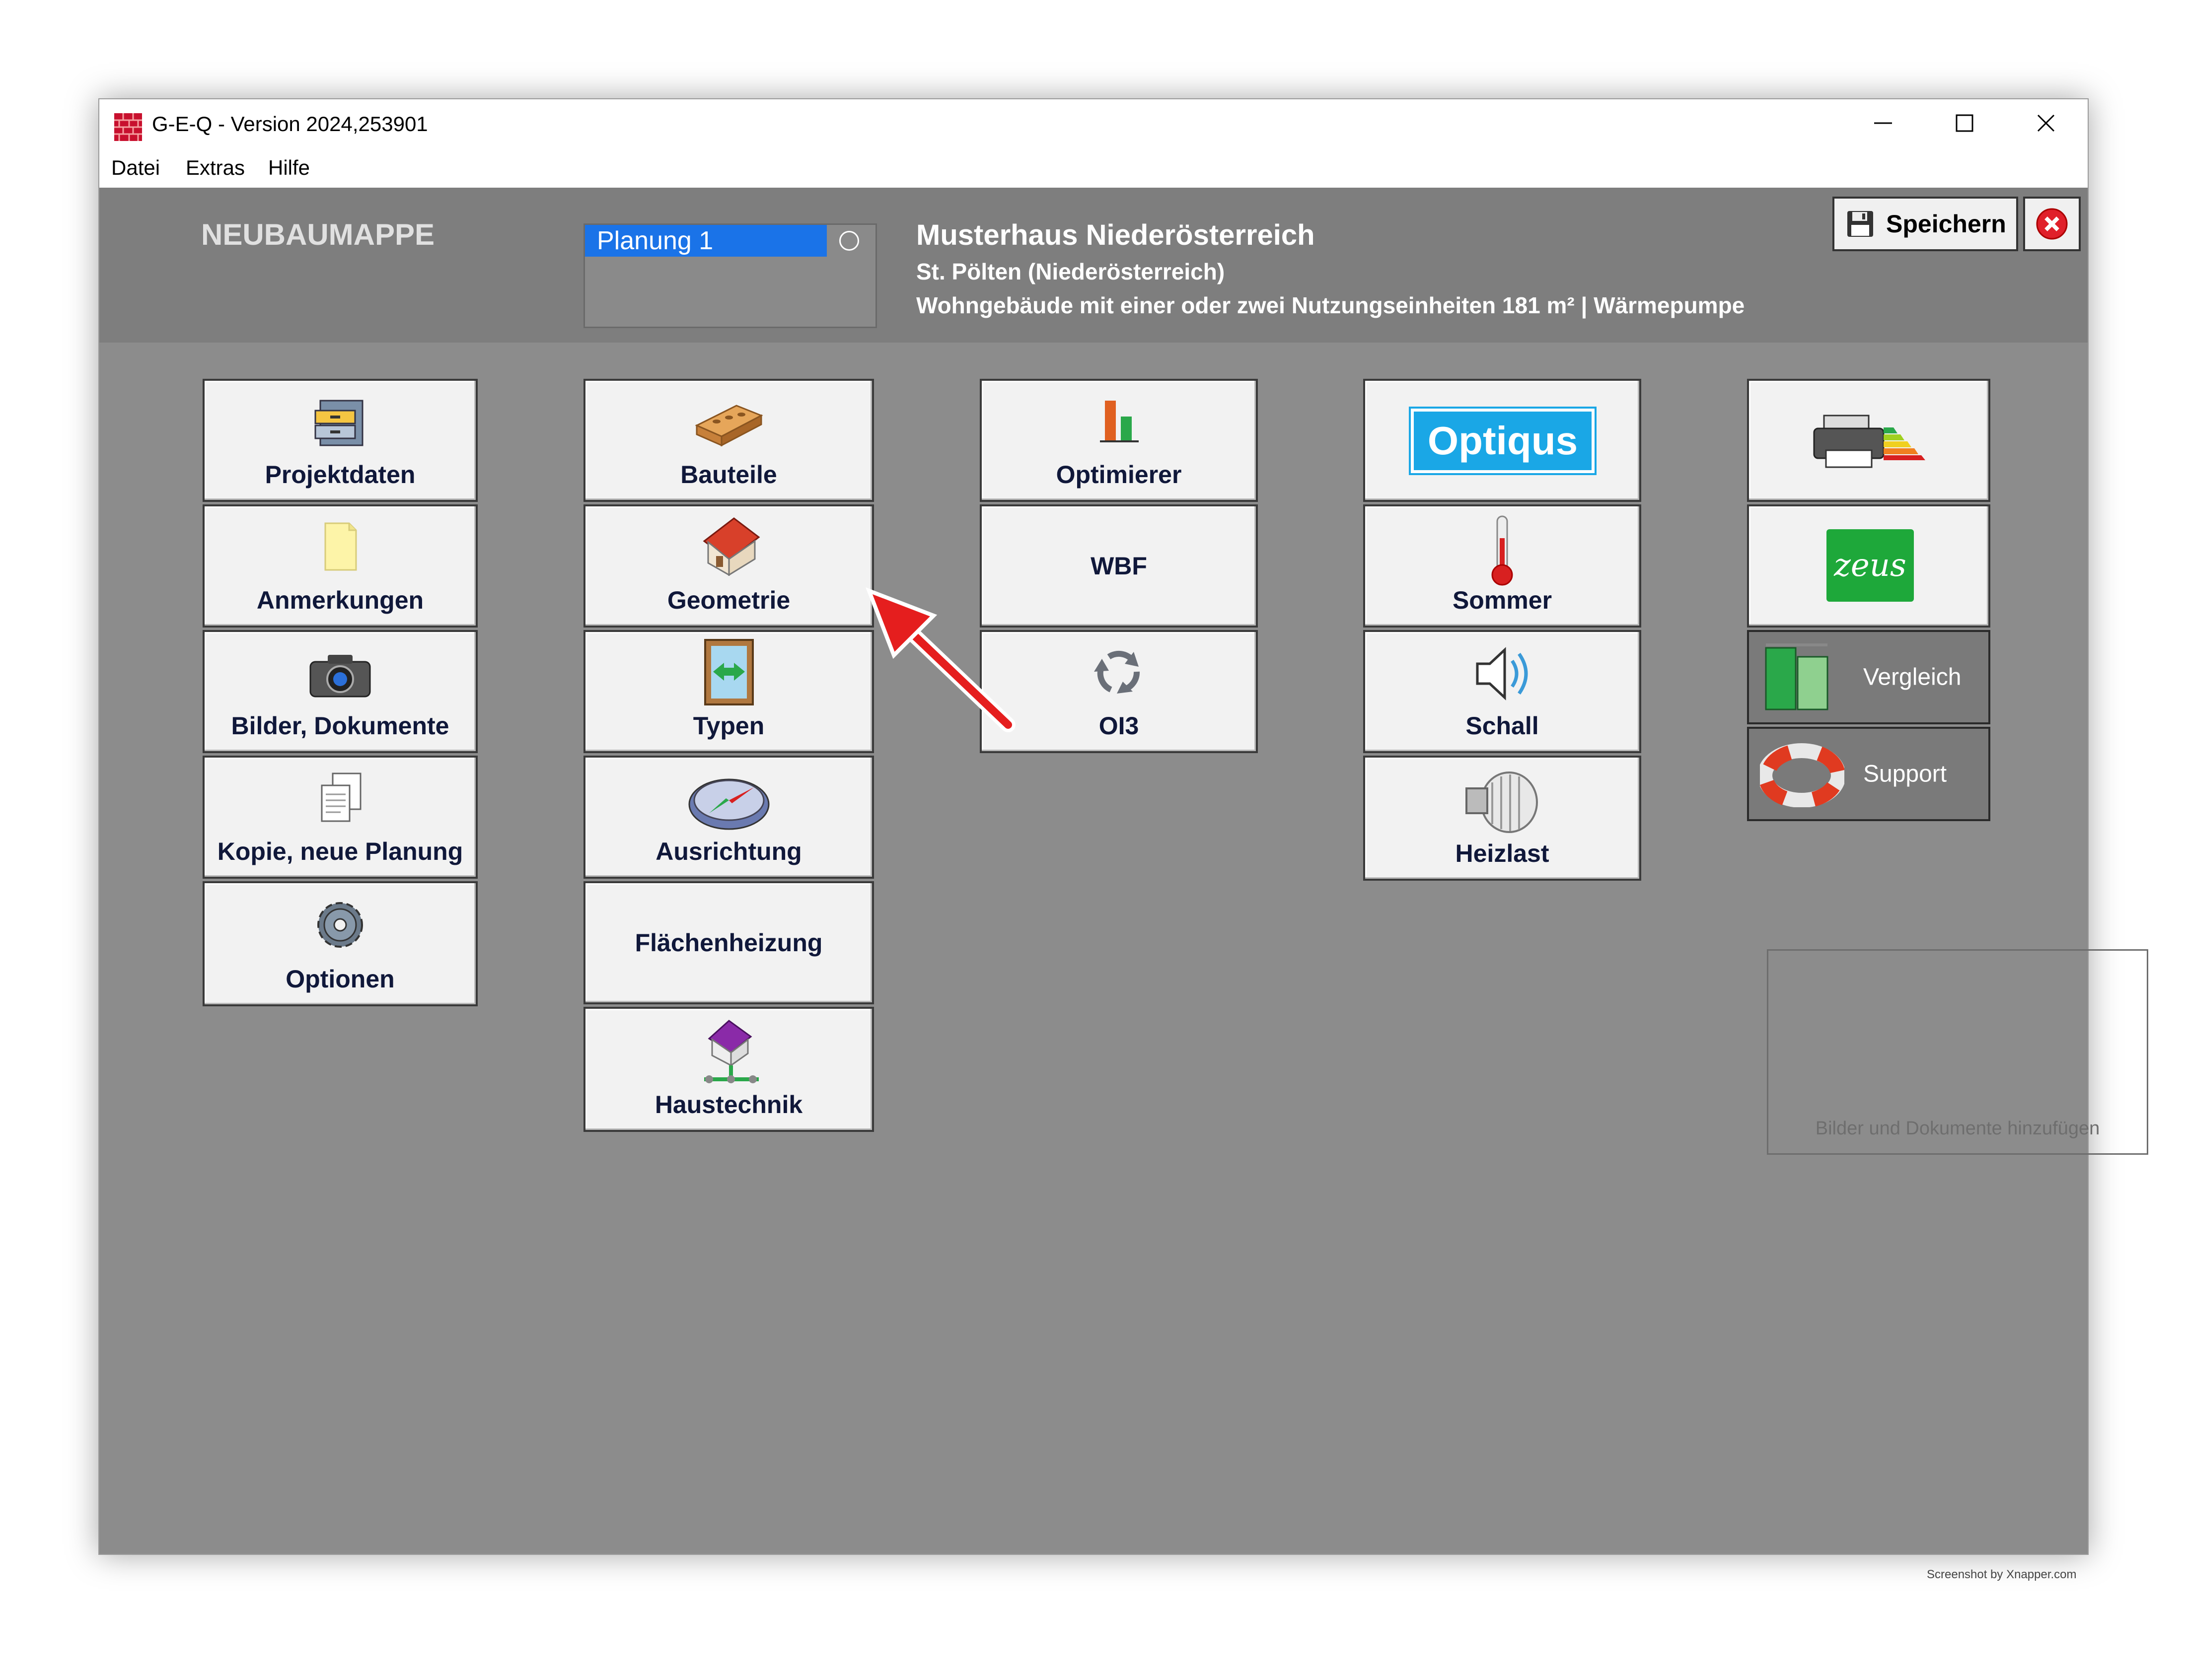 The image size is (2185, 1680). Describe the element at coordinates (1957, 1128) in the screenshot. I see `drop-zone-text: Bilder und Dokumente hinzufügen` at that location.